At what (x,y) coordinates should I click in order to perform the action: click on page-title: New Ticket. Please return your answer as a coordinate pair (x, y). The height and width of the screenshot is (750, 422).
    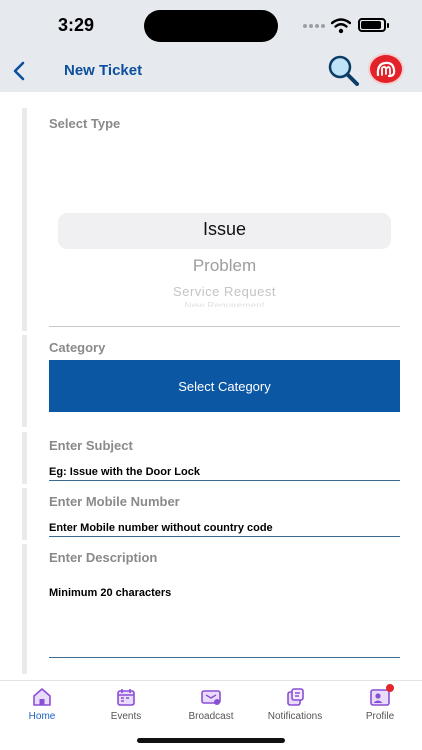
    Looking at the image, I should click on (103, 70).